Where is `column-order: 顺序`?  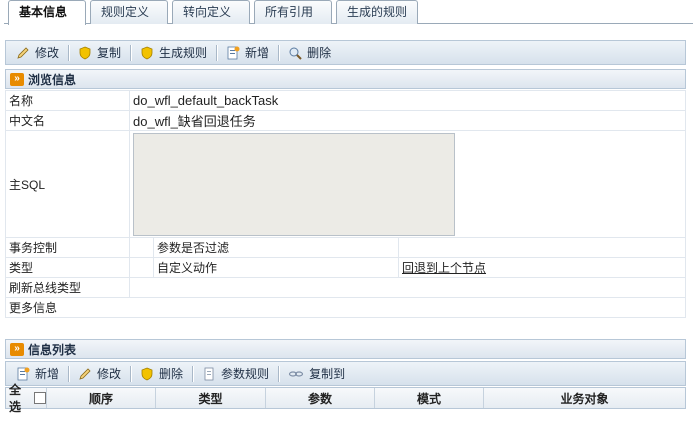 column-order: 顺序 is located at coordinates (101, 398).